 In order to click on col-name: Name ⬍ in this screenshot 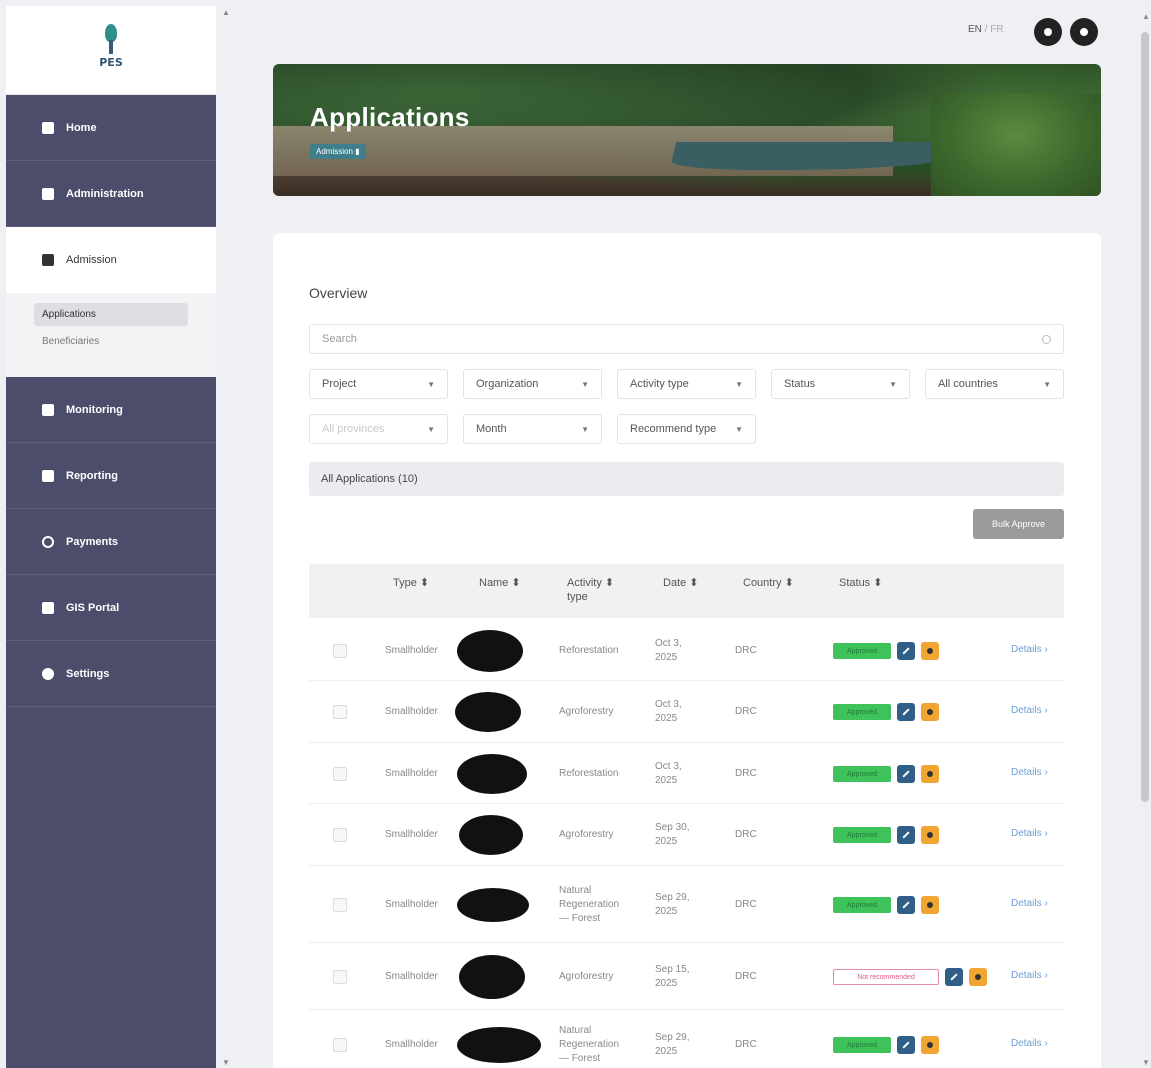, I will do `click(500, 583)`.